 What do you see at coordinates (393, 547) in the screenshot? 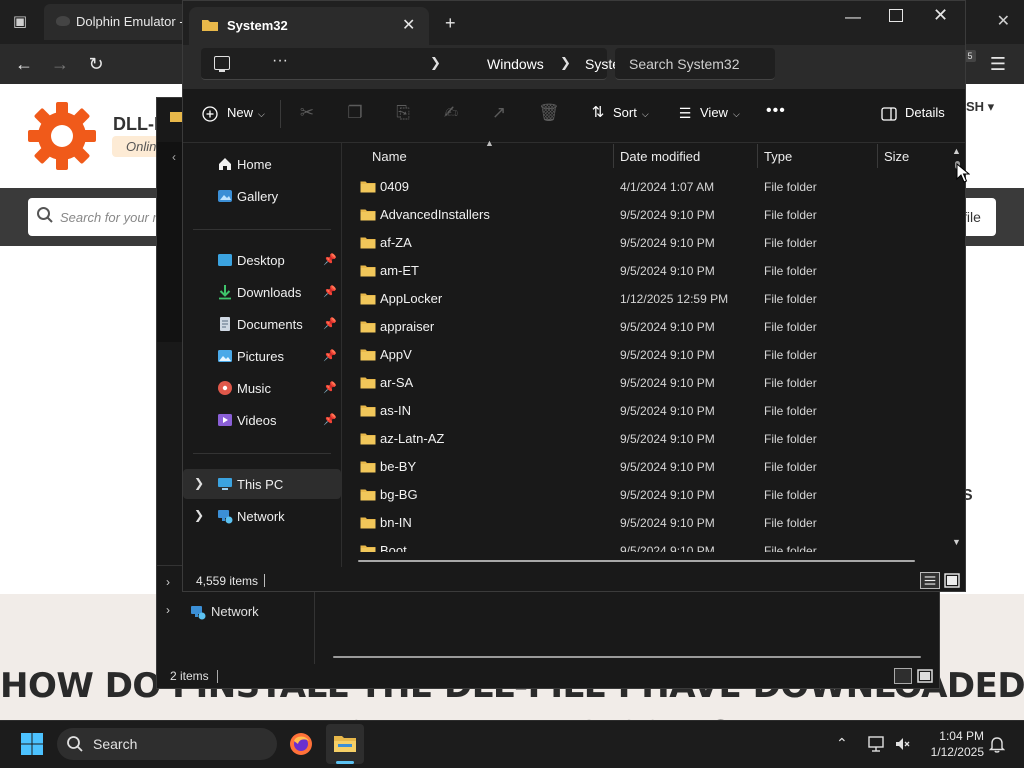
I see `file-name: Boot` at bounding box center [393, 547].